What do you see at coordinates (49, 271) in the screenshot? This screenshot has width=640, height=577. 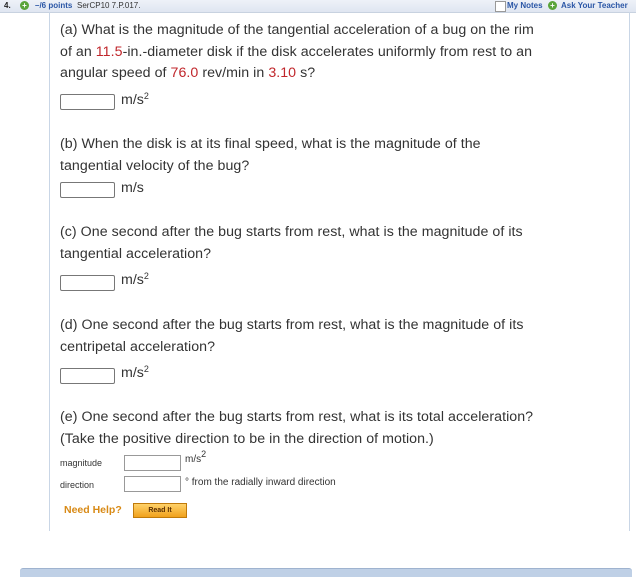 I see `content-left-border` at bounding box center [49, 271].